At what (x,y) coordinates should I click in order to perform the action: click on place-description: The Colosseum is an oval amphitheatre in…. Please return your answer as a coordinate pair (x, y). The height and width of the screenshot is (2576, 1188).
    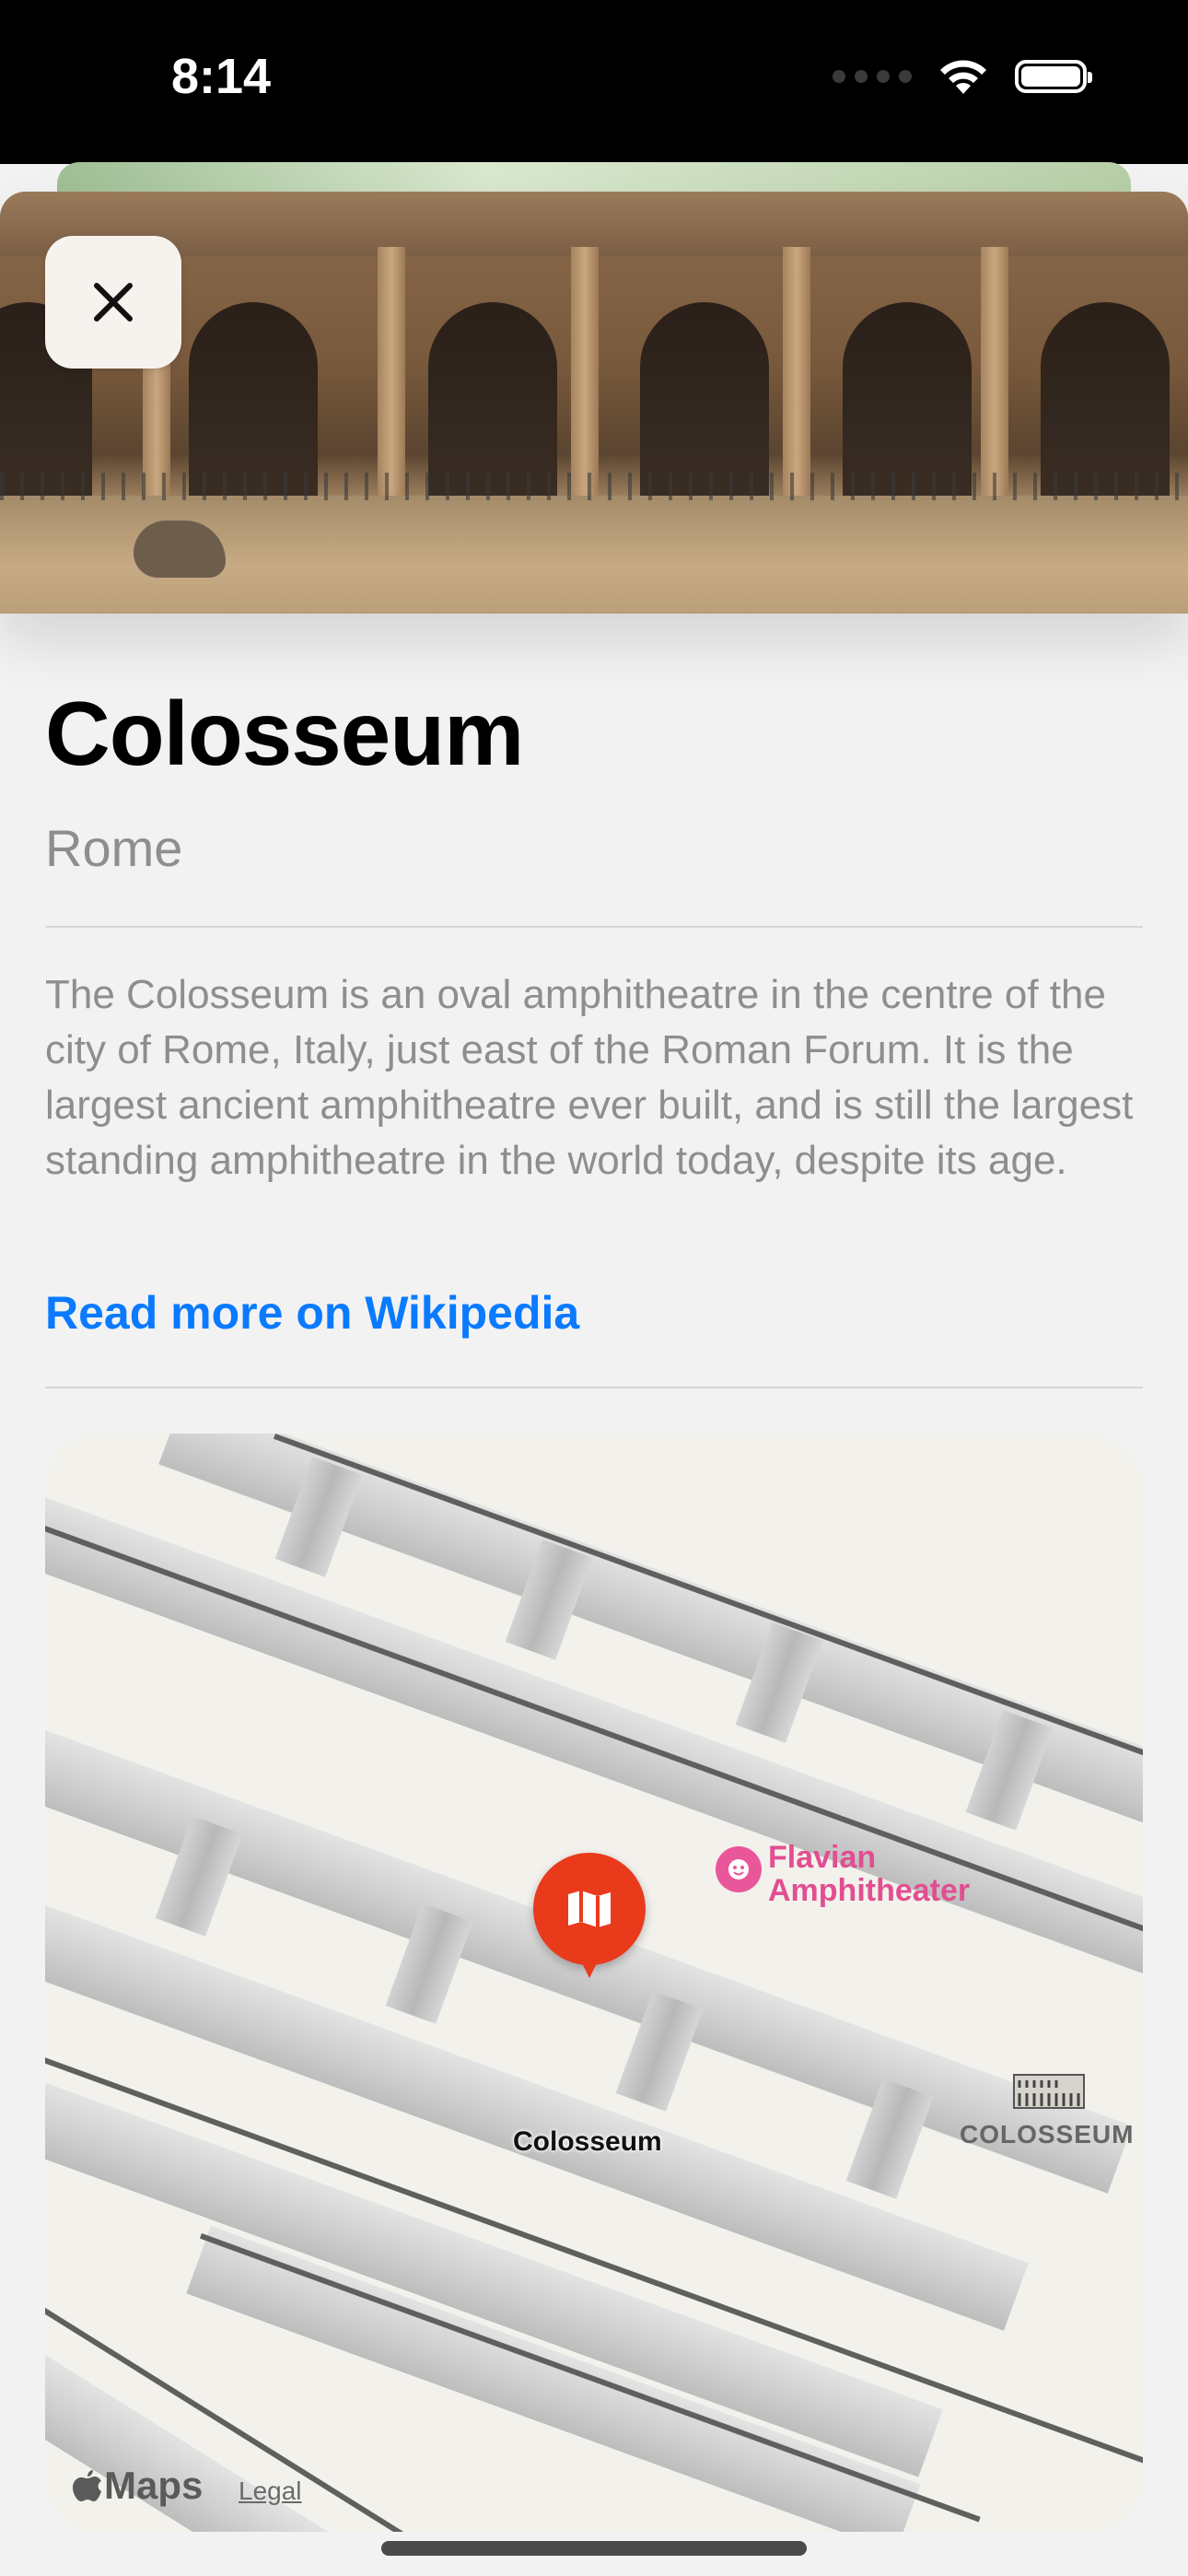
    Looking at the image, I should click on (589, 1077).